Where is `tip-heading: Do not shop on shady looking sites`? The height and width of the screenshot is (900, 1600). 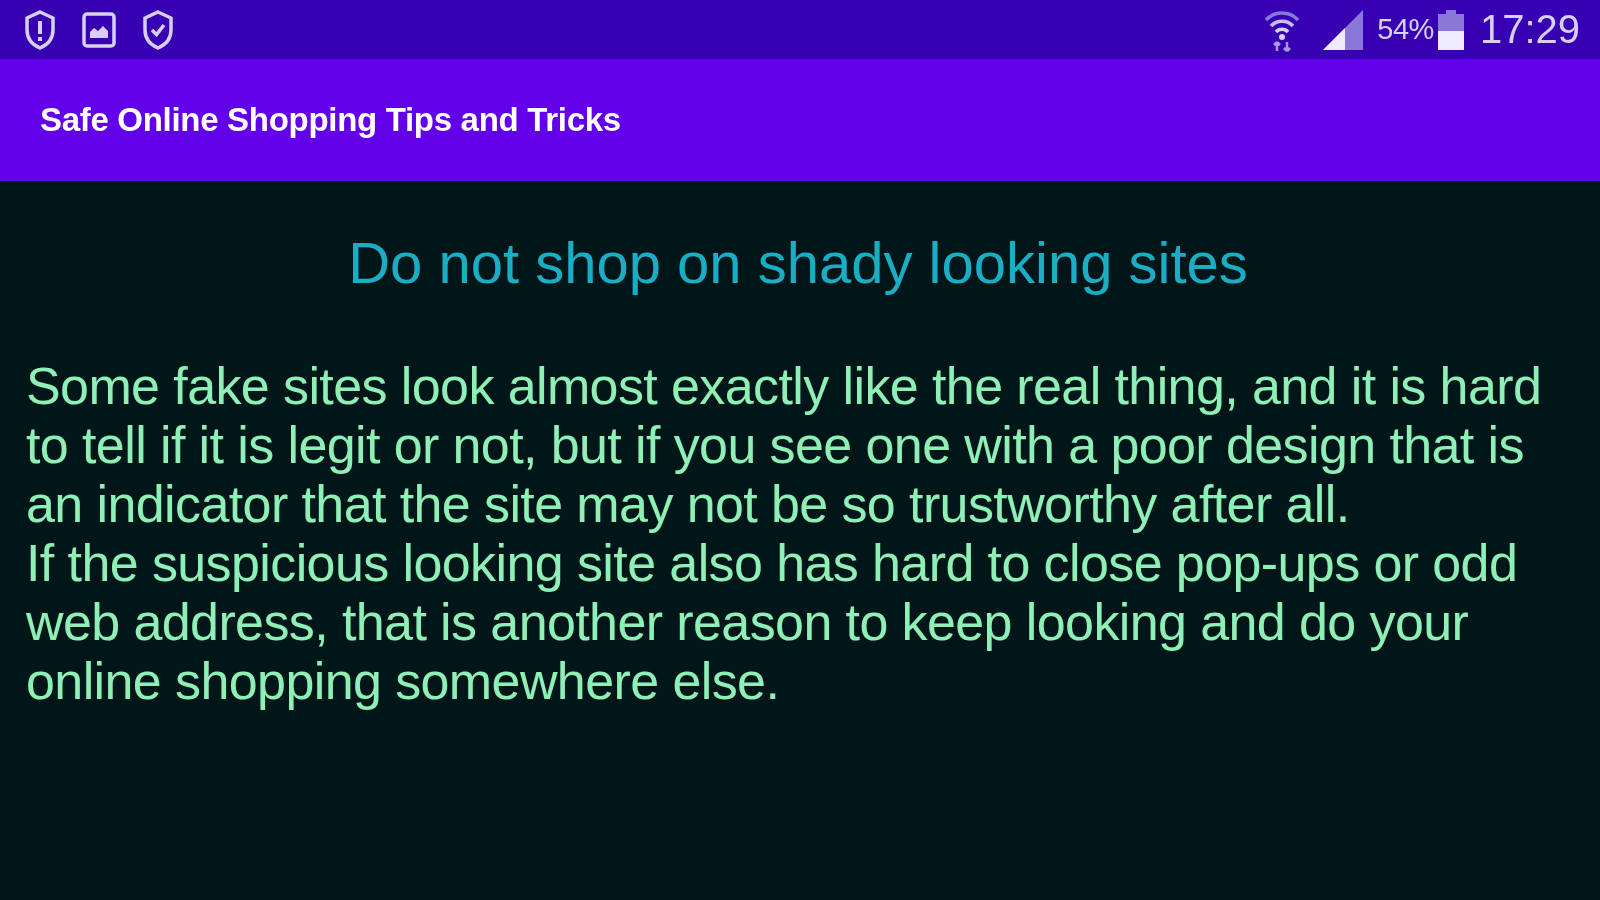
tip-heading: Do not shop on shady looking sites is located at coordinates (798, 263).